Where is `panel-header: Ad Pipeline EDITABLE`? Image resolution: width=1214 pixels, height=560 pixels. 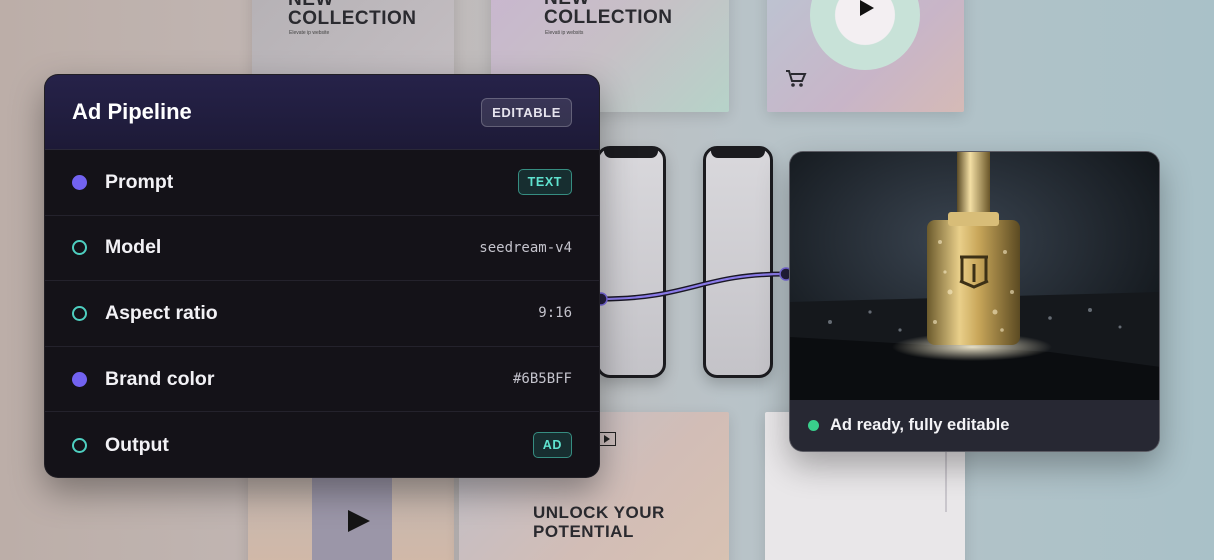
panel-header: Ad Pipeline EDITABLE is located at coordinates (322, 112).